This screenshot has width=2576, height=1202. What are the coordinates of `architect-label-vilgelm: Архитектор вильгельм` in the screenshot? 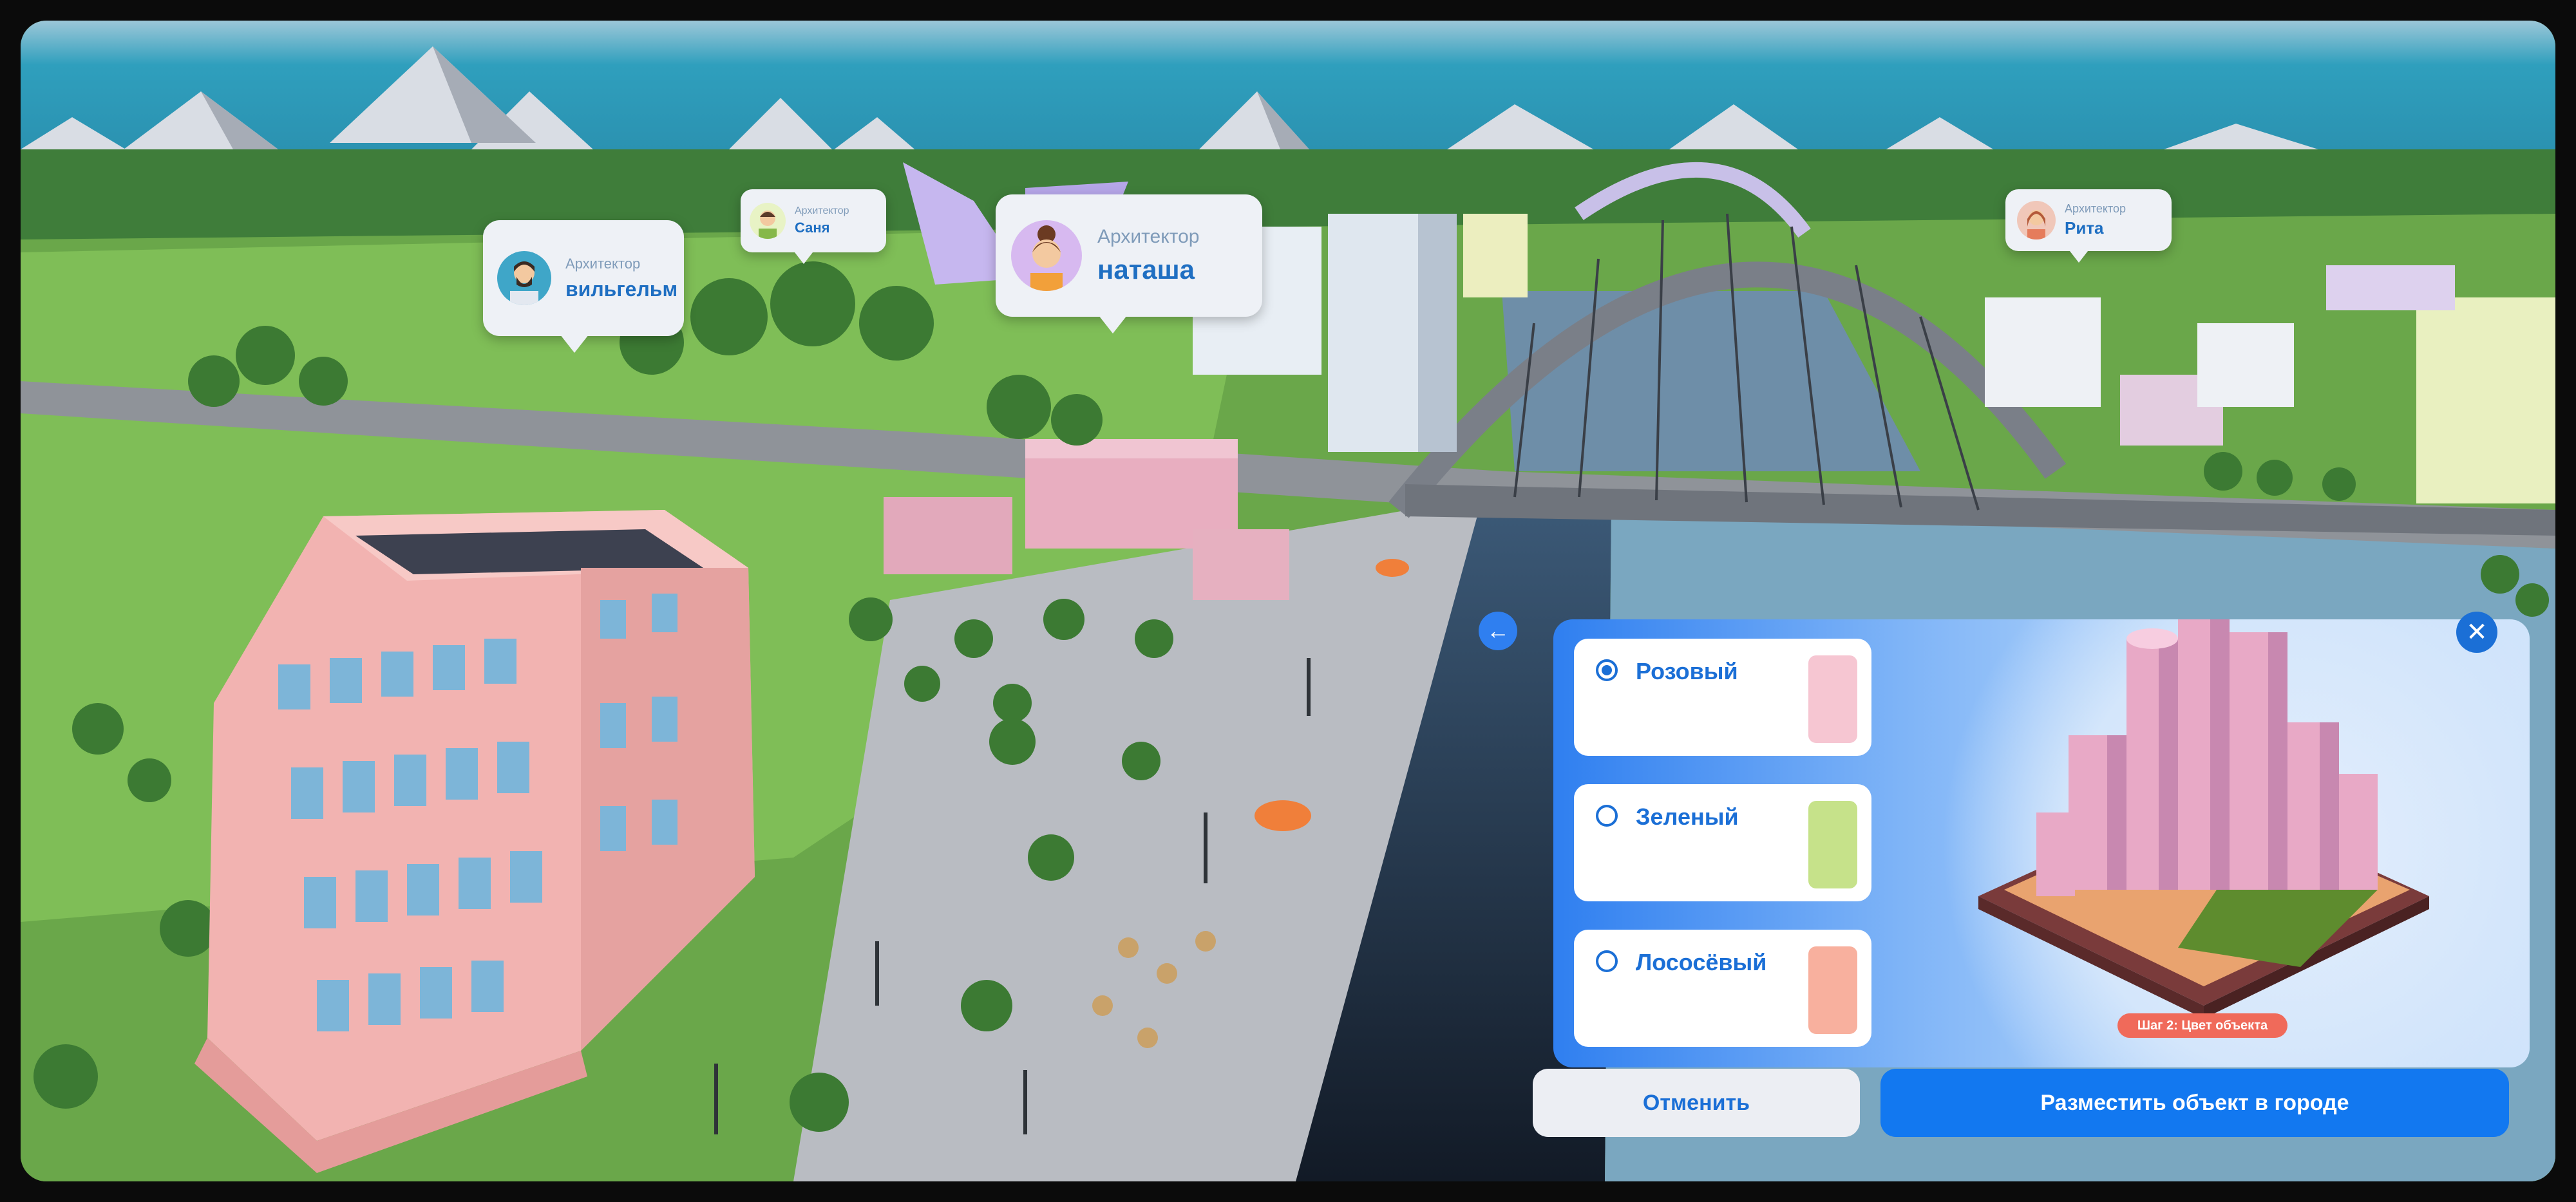 It's located at (583, 286).